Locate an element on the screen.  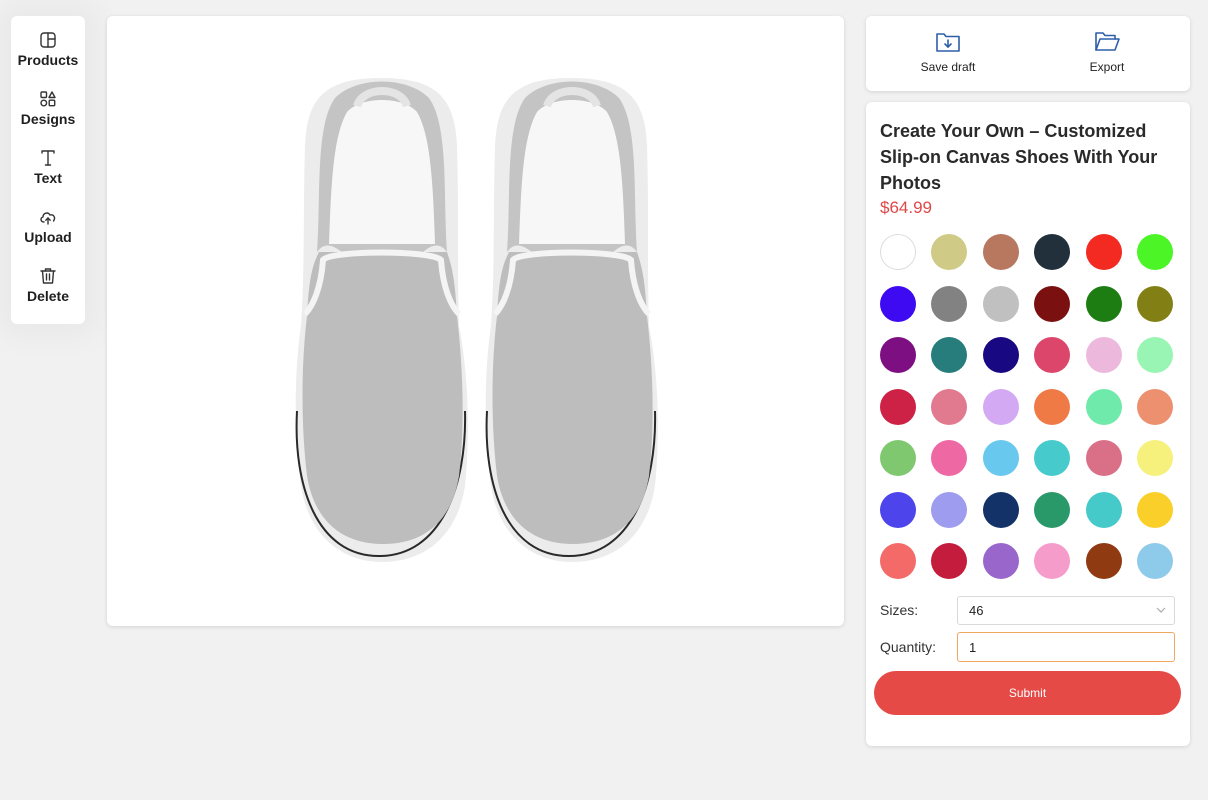
actions-card: Save draft Export is located at coordinates (1028, 53).